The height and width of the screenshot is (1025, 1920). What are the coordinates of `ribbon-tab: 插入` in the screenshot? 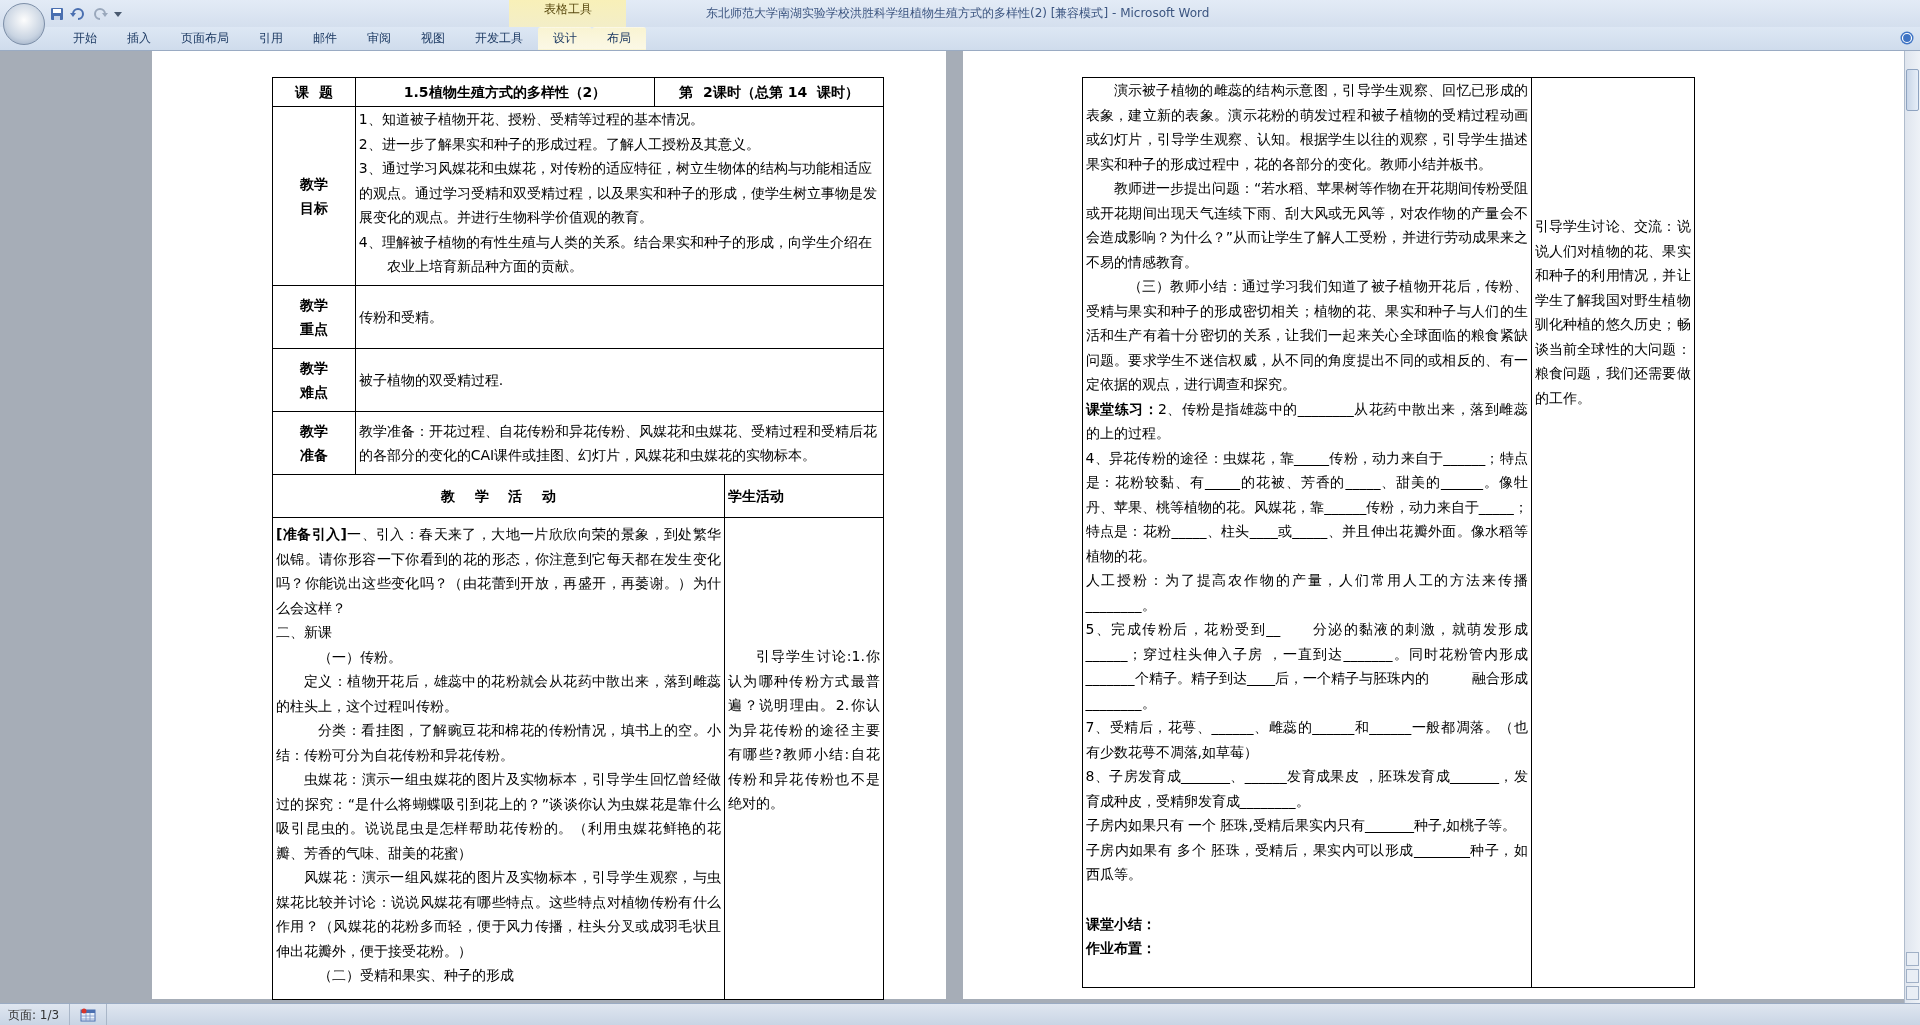 It's located at (139, 38).